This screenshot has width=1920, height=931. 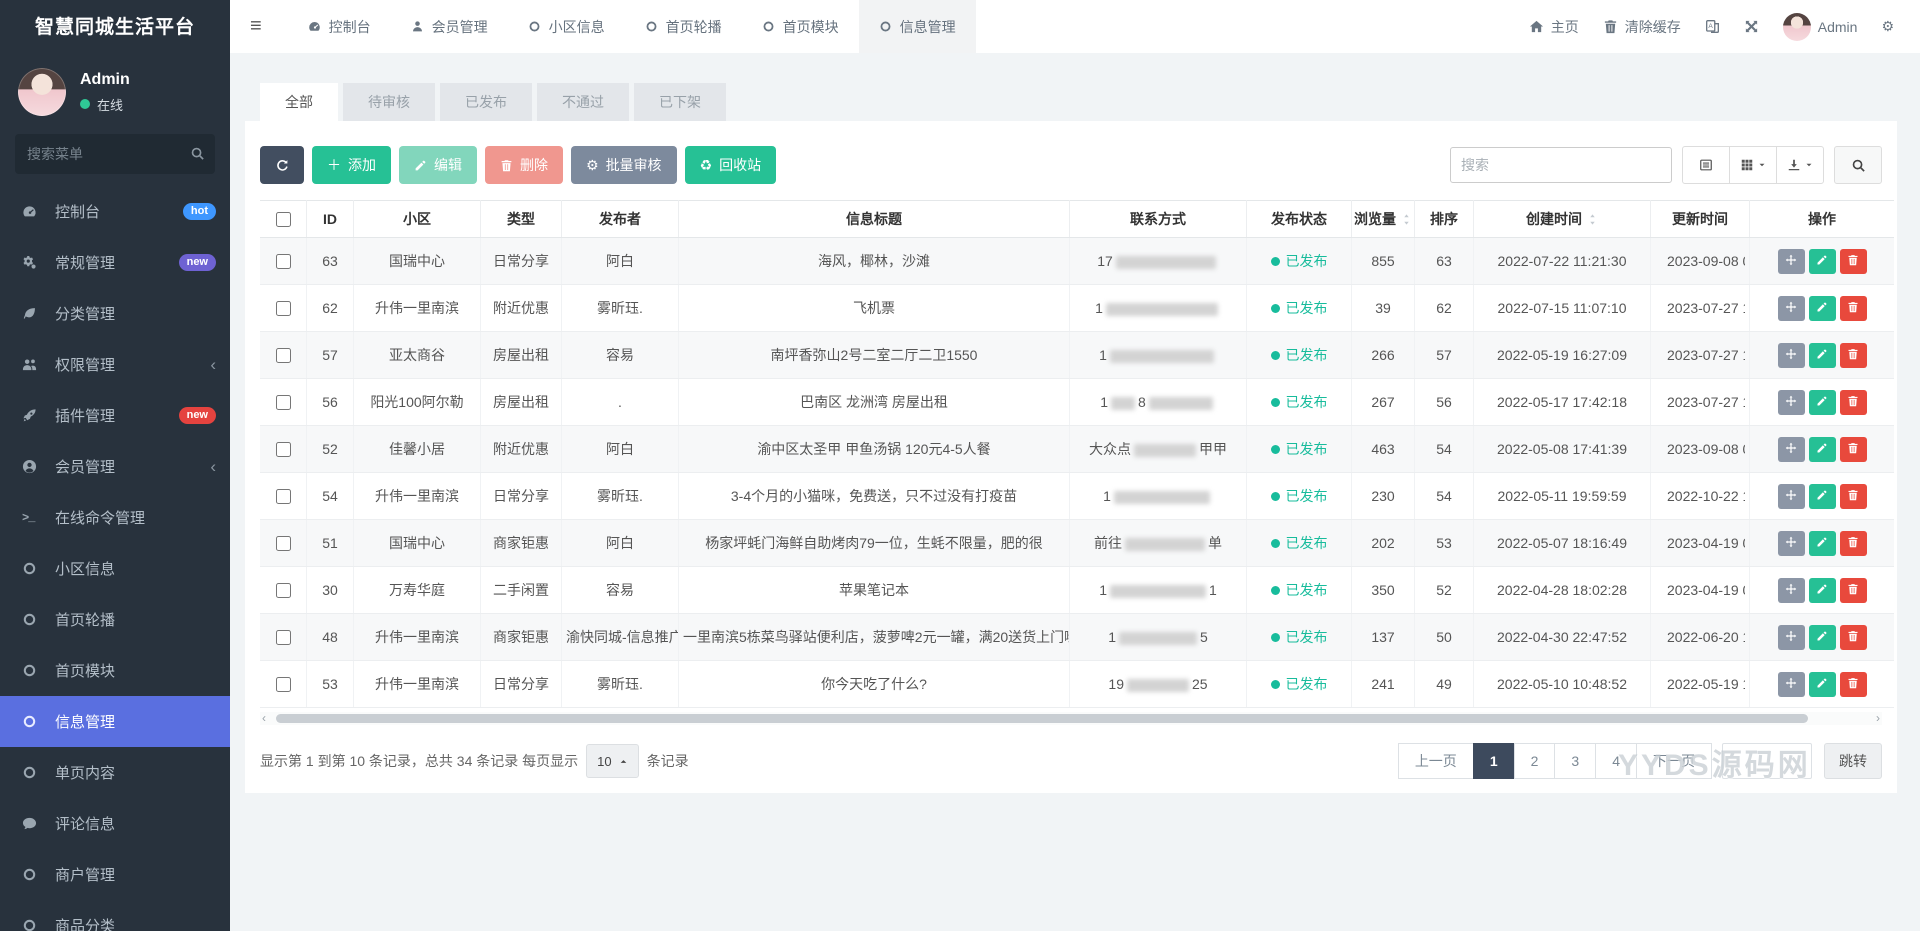 What do you see at coordinates (1575, 761) in the screenshot?
I see `pagination-page-3: 3` at bounding box center [1575, 761].